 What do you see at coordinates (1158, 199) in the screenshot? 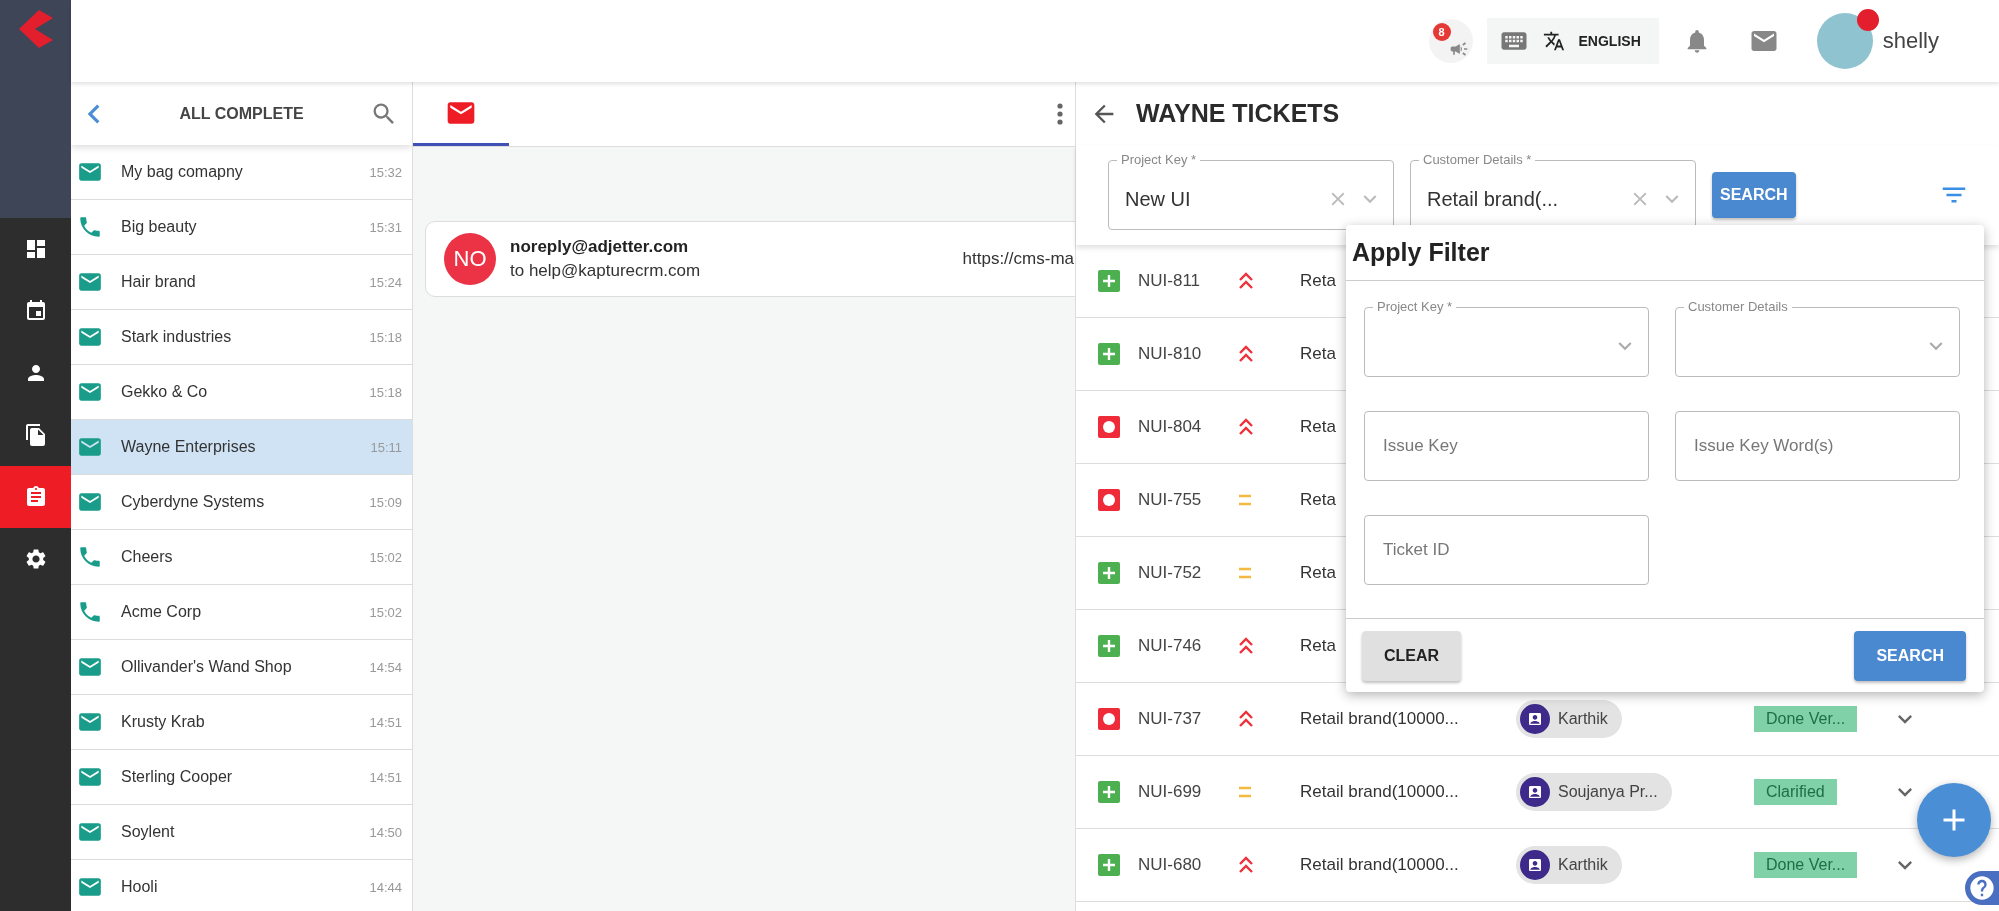
I see `select-value: New UI` at bounding box center [1158, 199].